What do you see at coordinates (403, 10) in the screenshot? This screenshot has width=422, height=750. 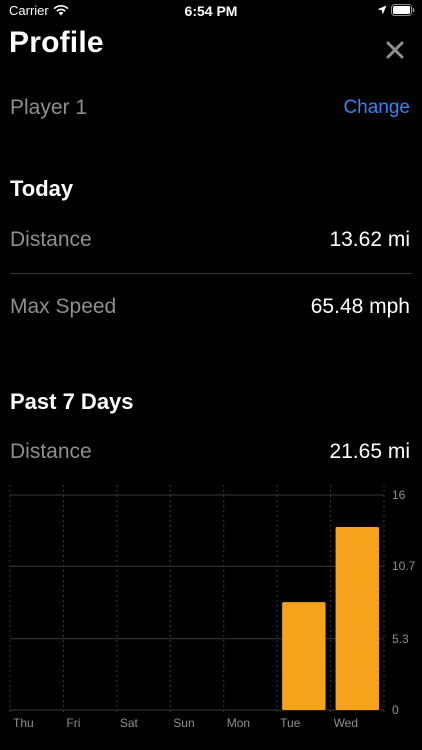 I see `battery-icon` at bounding box center [403, 10].